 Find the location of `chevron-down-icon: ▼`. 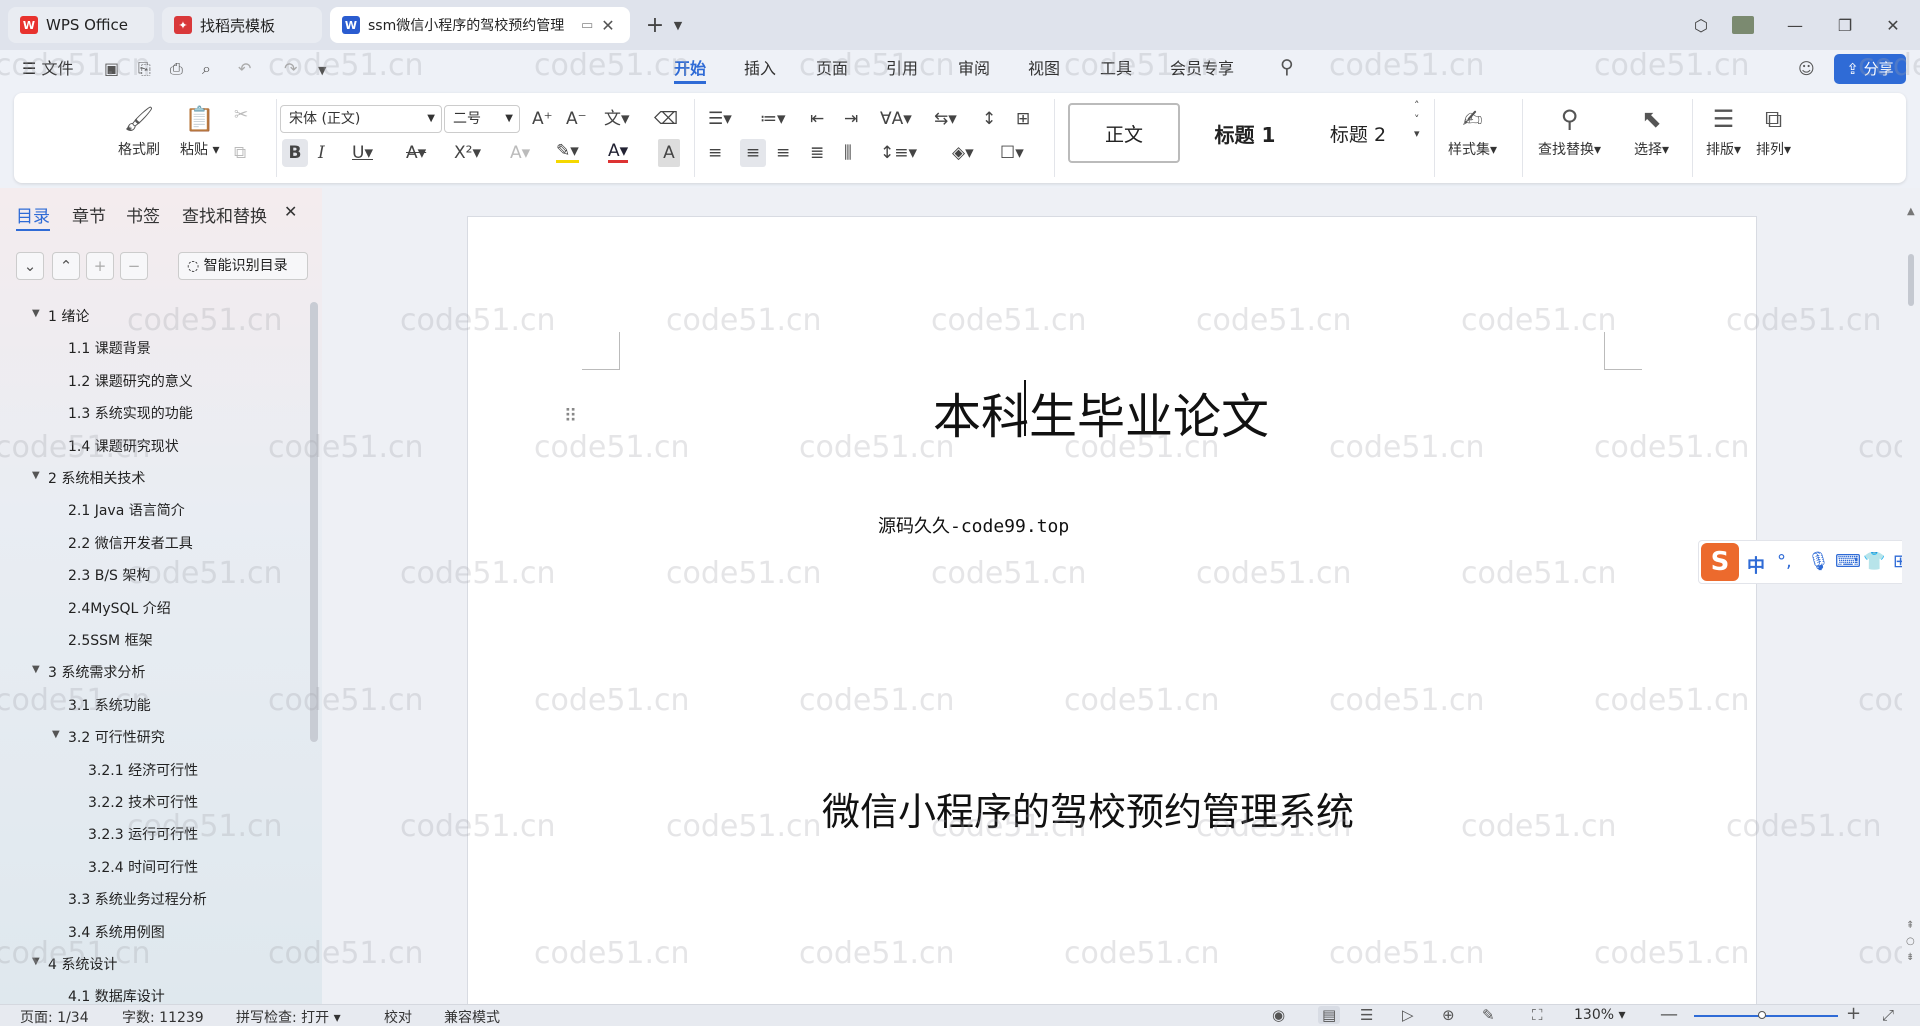

chevron-down-icon: ▼ is located at coordinates (322, 70).